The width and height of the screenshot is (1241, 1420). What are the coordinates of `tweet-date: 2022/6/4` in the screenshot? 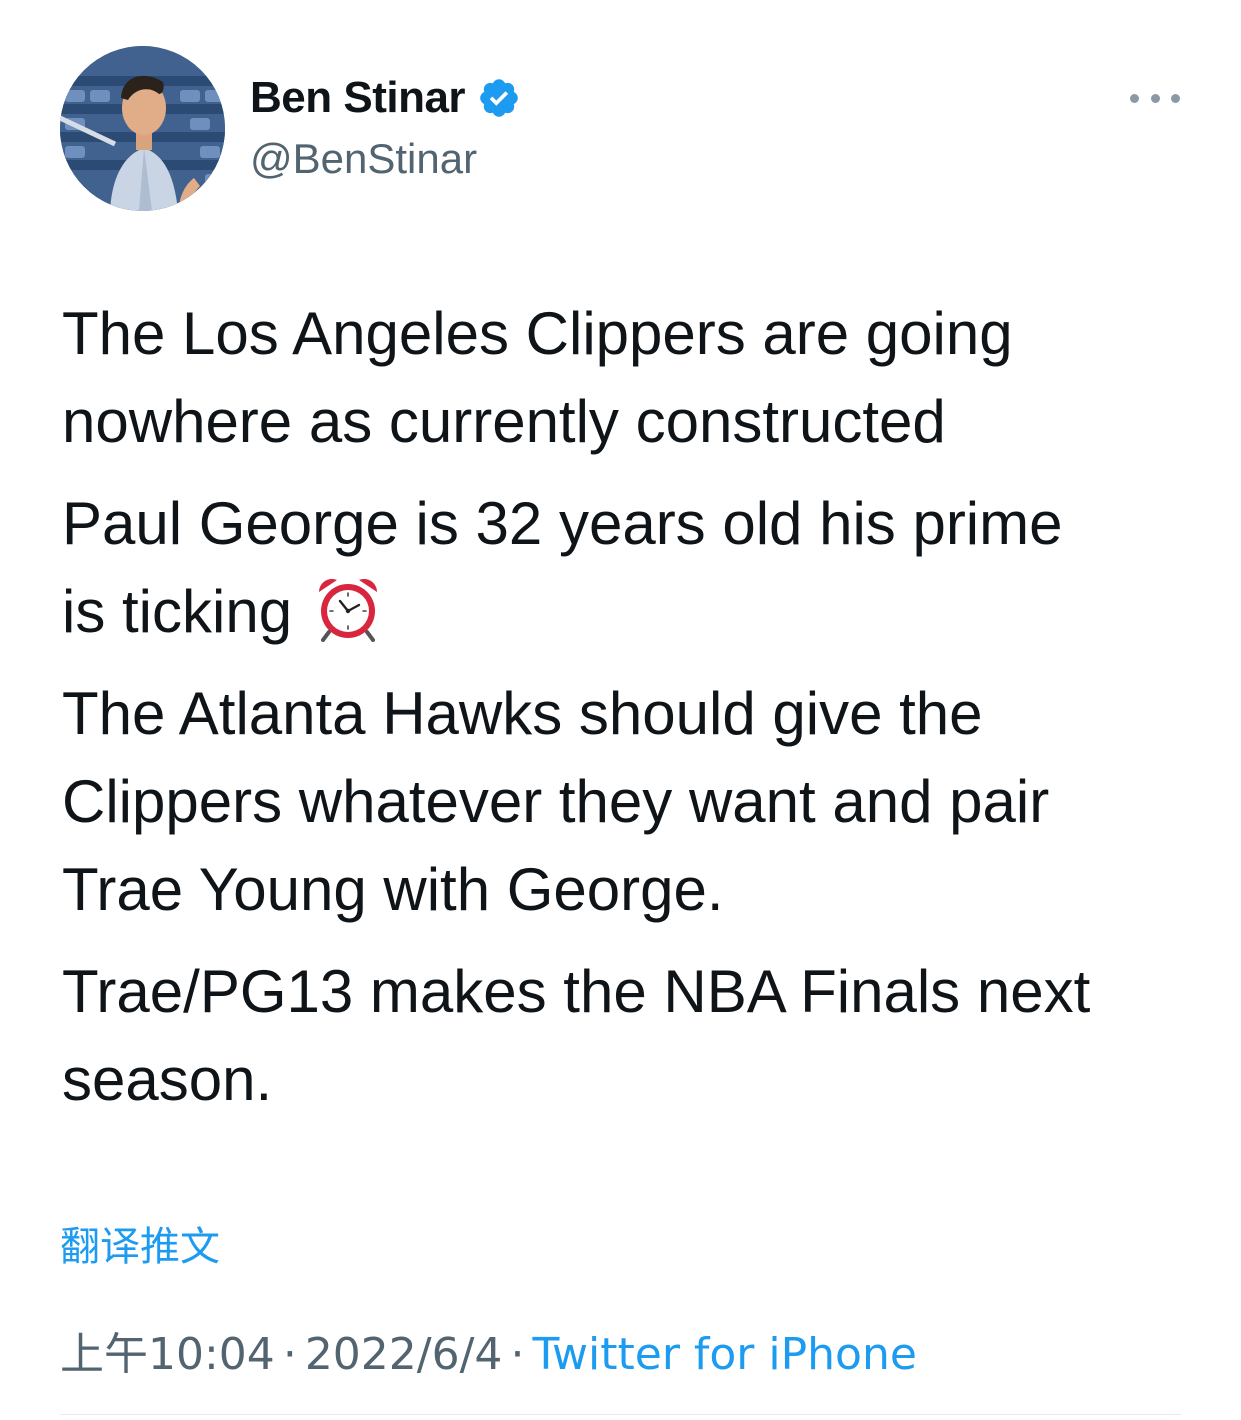 It's located at (404, 1354).